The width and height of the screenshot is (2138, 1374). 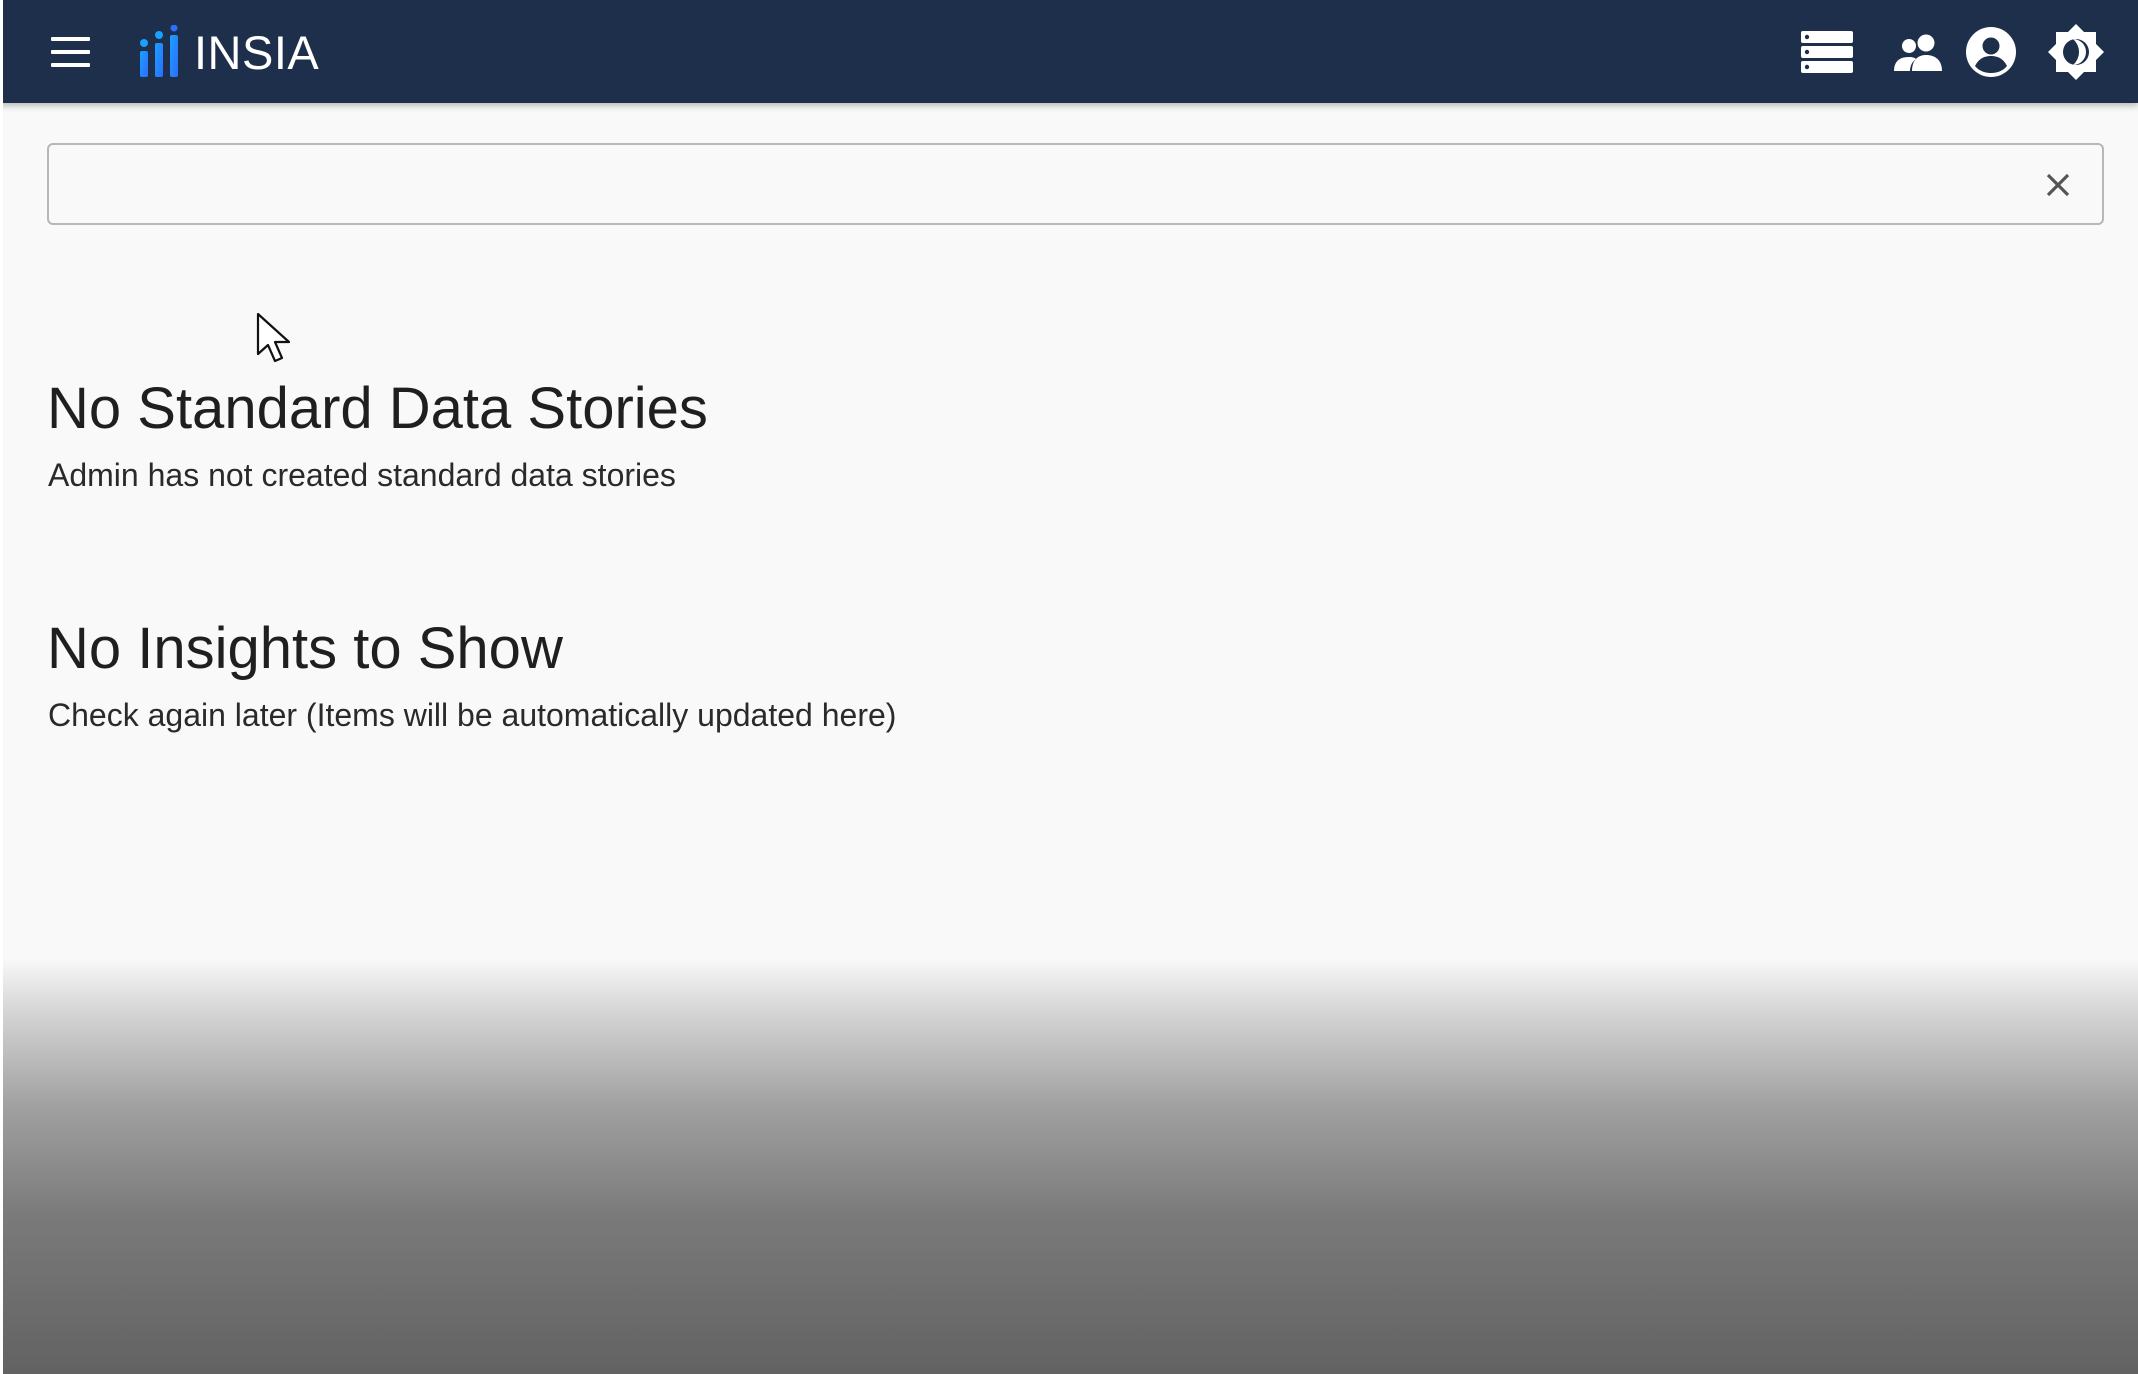 I want to click on menu-icon, so click(x=71, y=53).